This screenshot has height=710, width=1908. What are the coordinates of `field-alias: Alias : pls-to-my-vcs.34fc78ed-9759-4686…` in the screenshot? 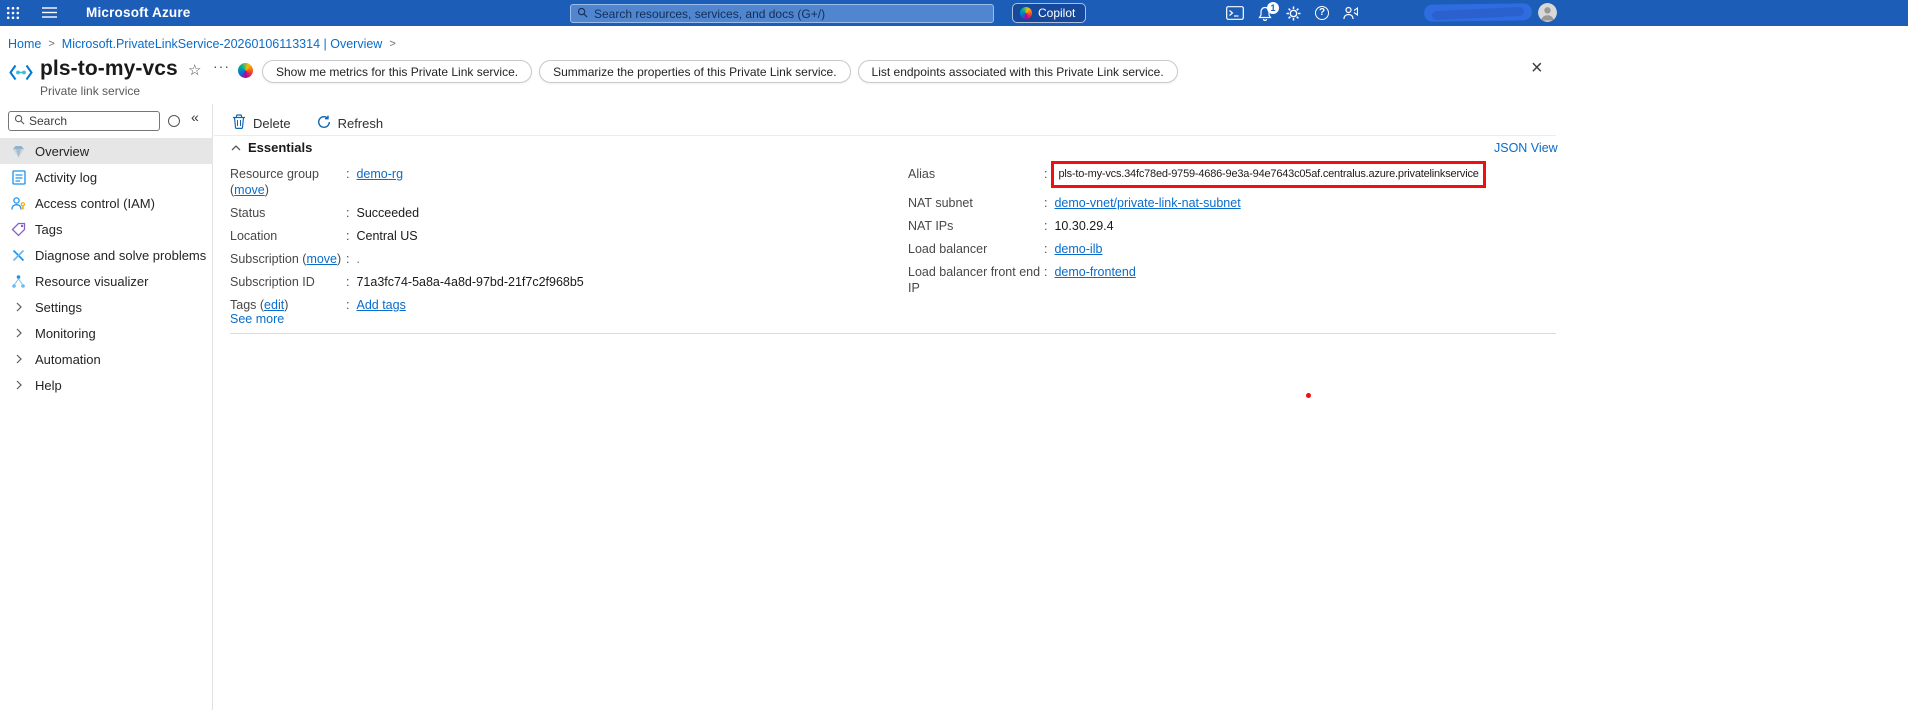 It's located at (1234, 174).